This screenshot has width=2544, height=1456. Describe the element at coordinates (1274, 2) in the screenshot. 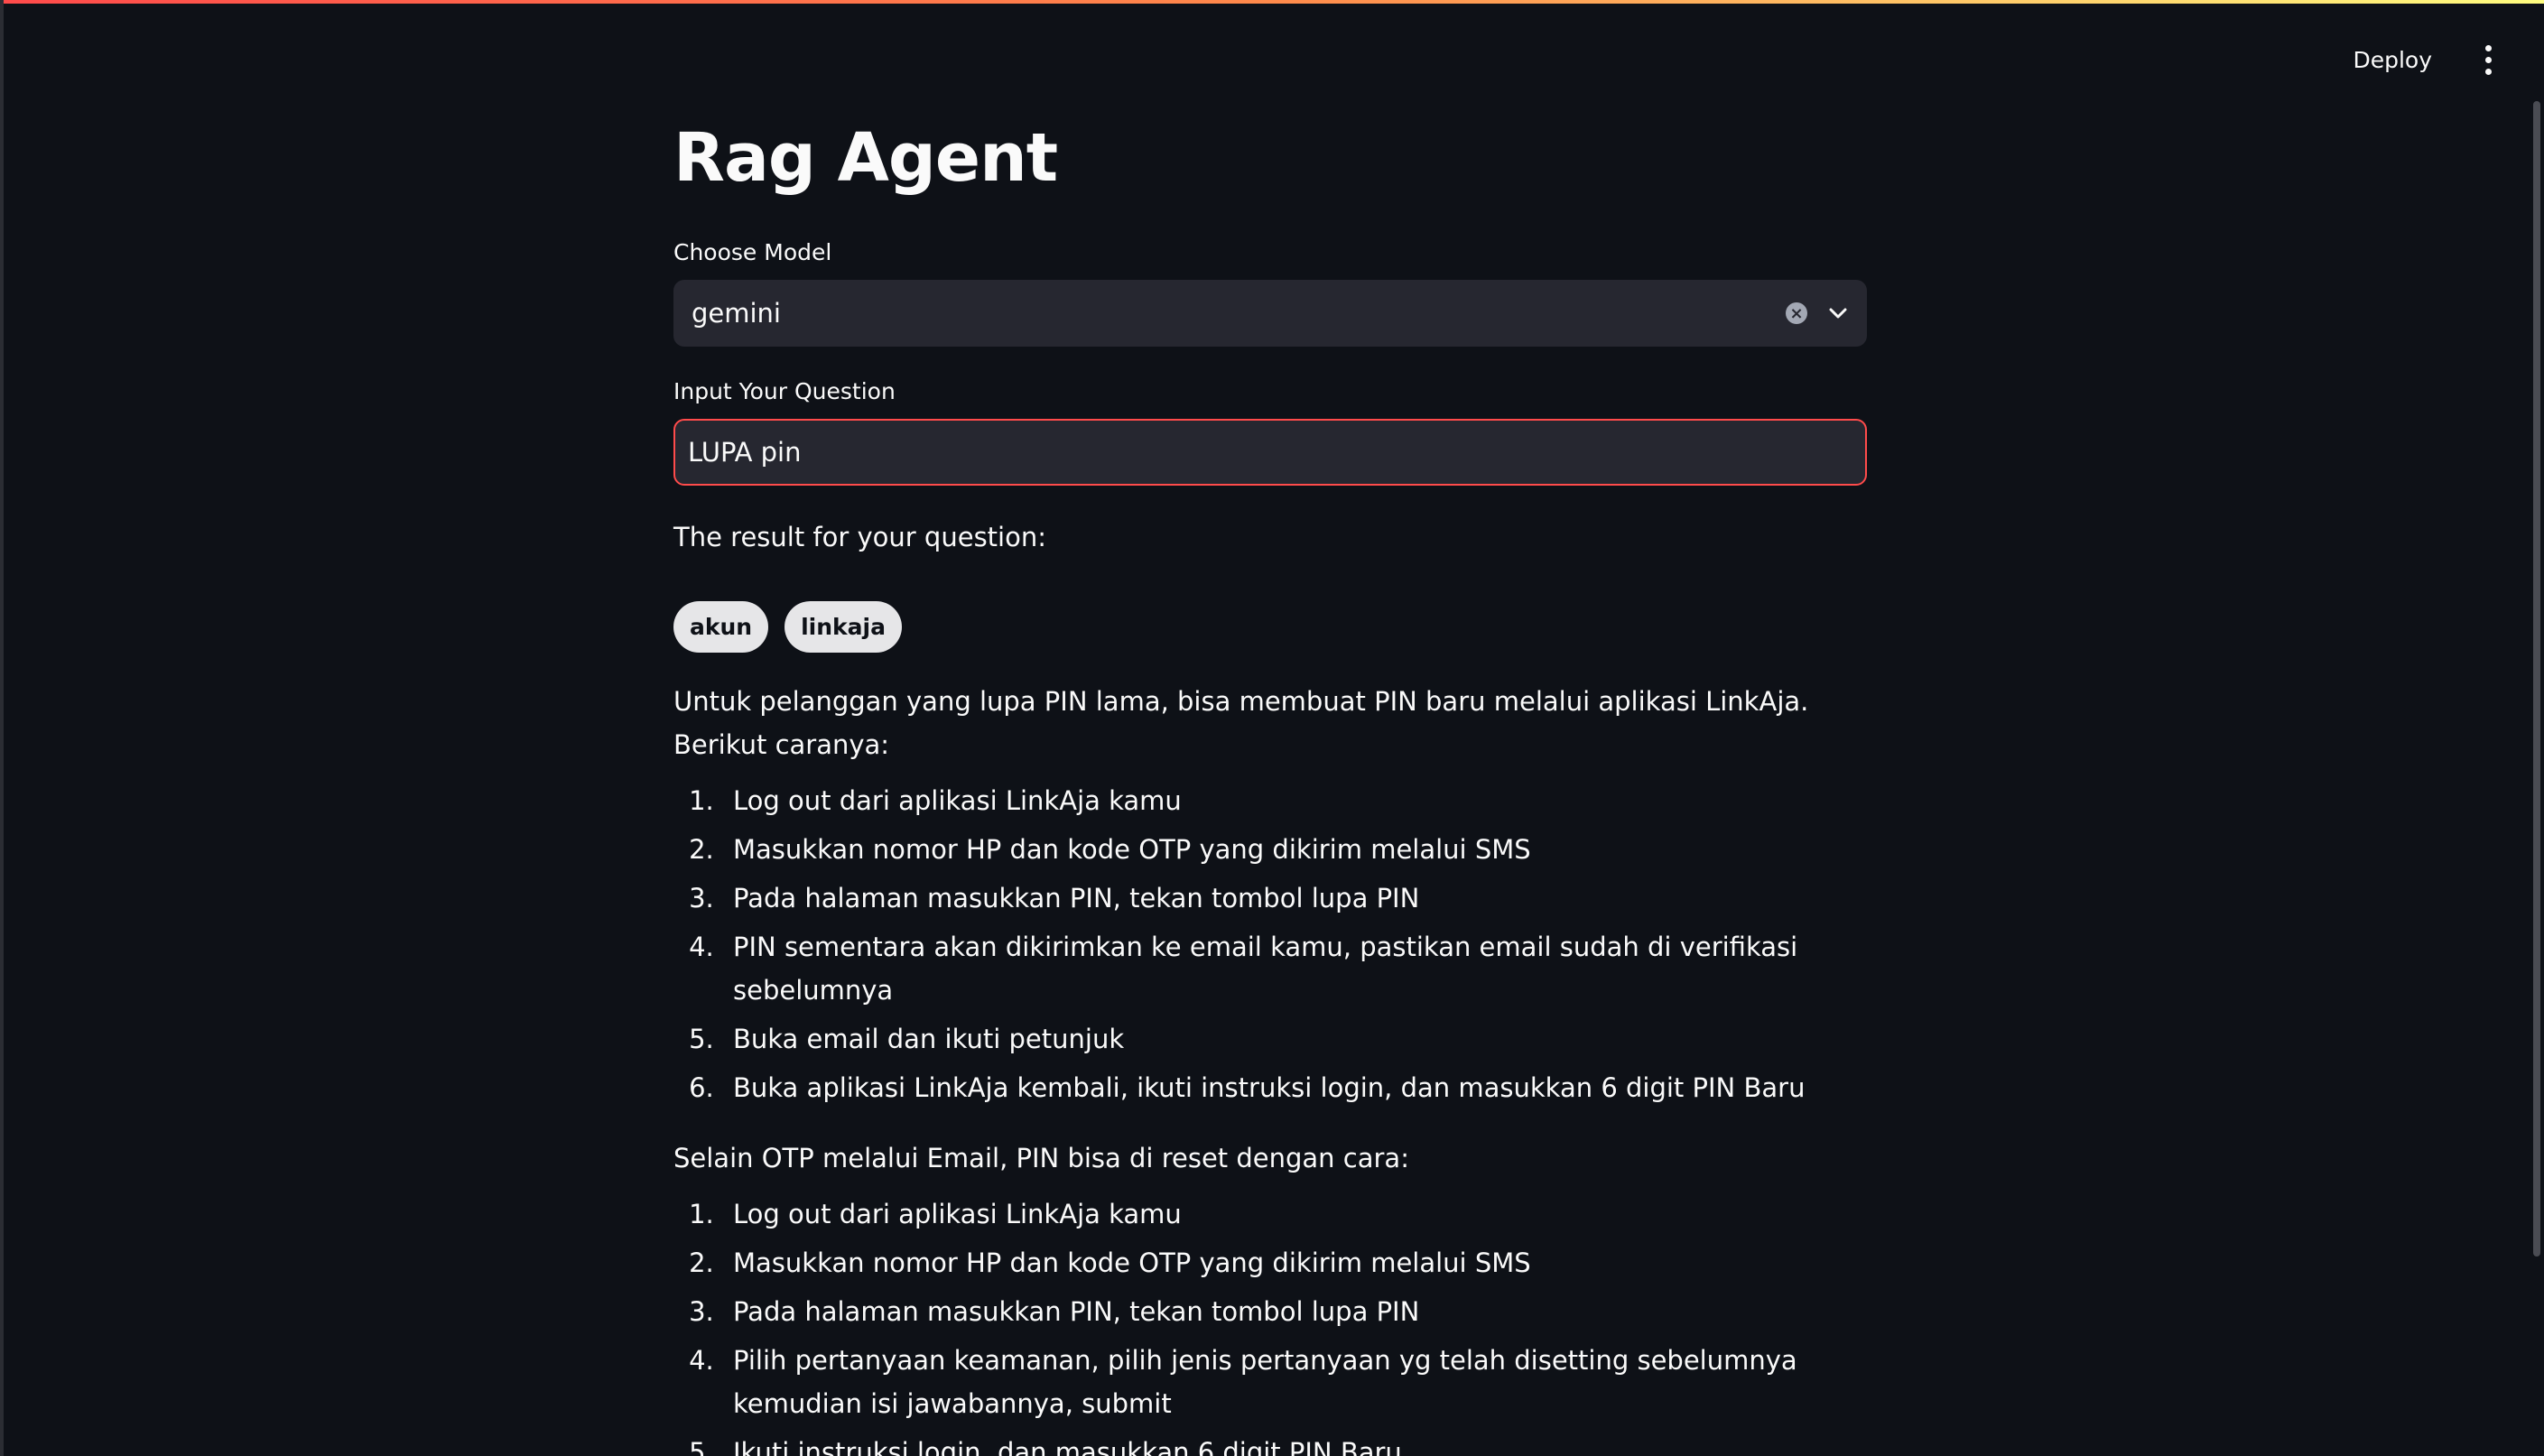

I see `top-decoration-bar` at that location.